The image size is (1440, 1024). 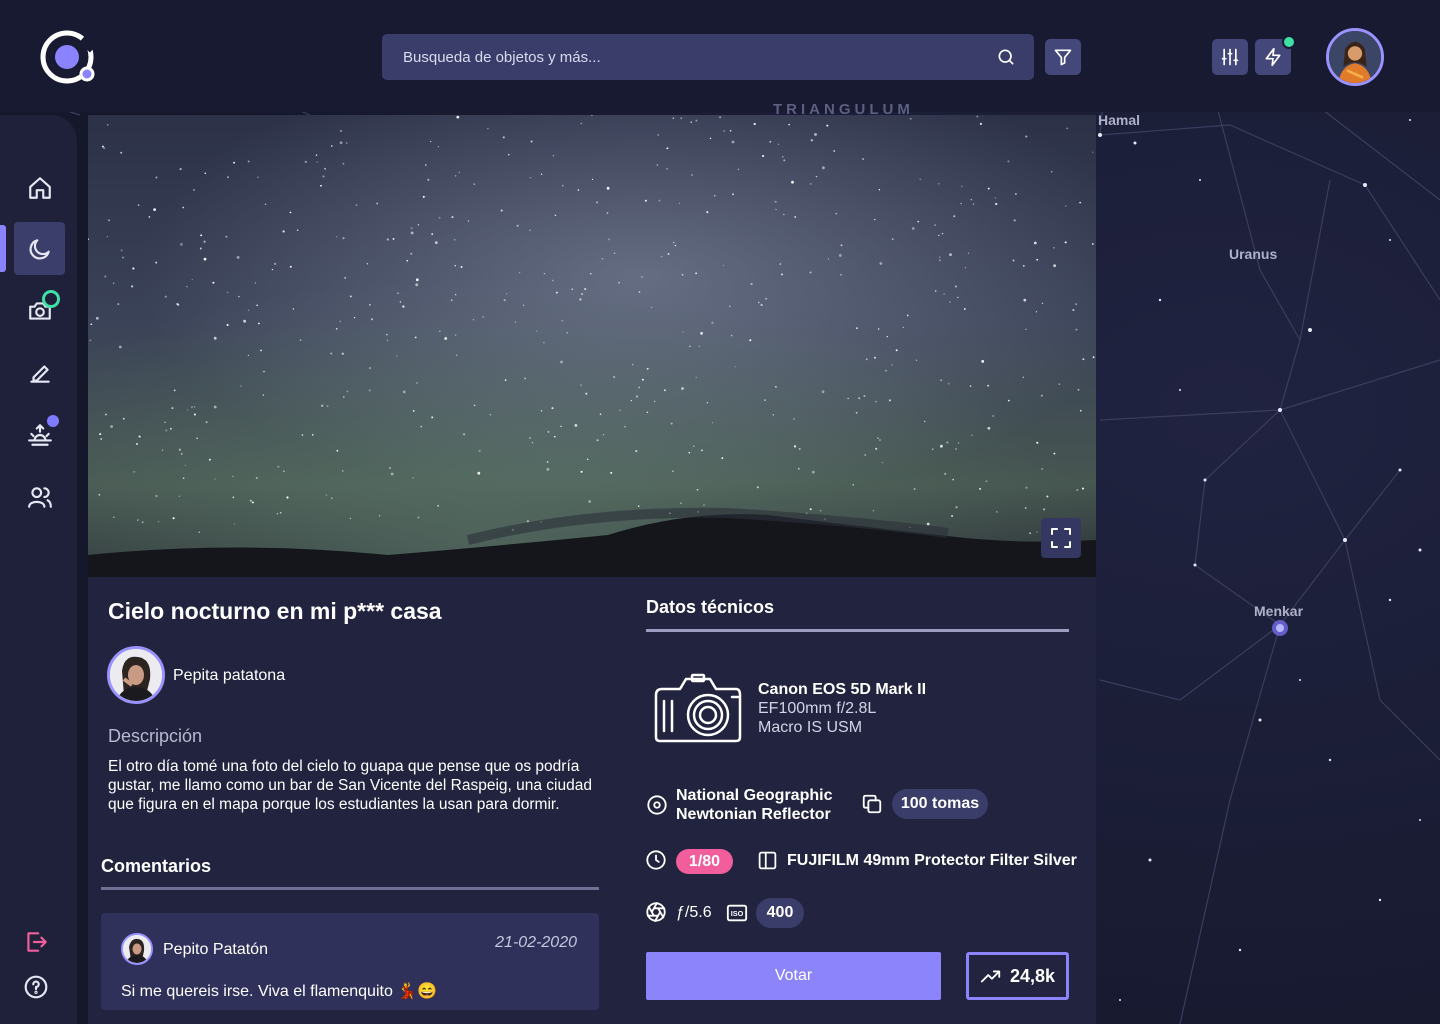 I want to click on sky-label-menkar: Menkar, so click(x=1279, y=611).